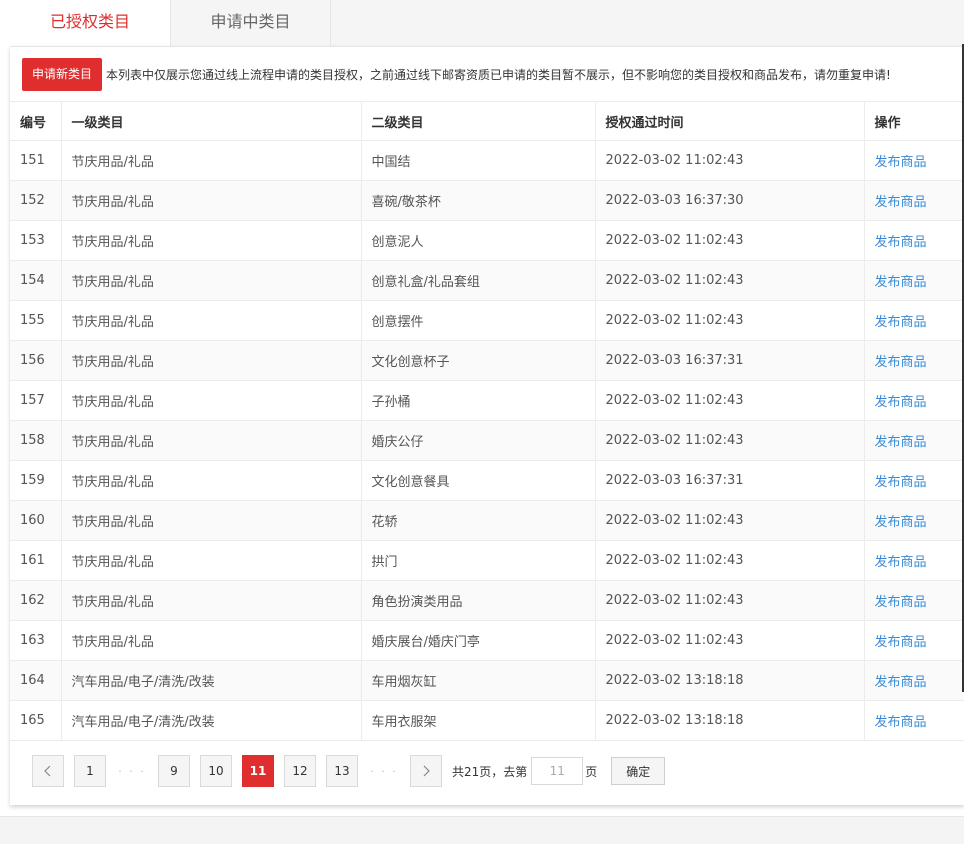  I want to click on table-row: 162 节庆用品/礼品 角色扮演类用品 2022-03-02 11:02:43 发布商品, so click(487, 600).